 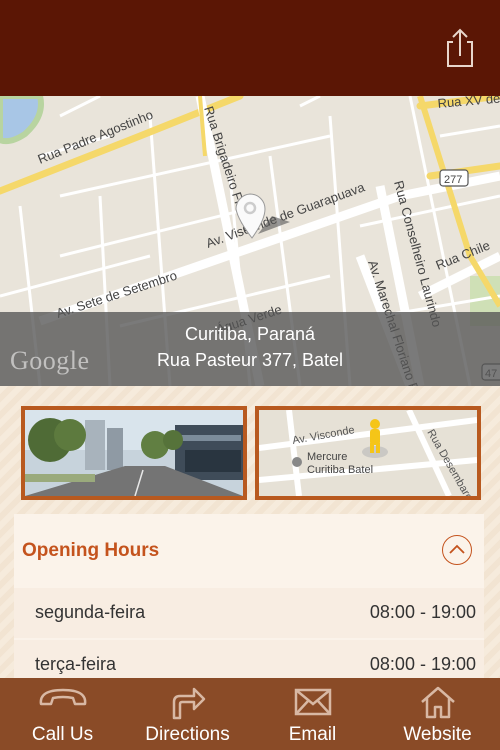 What do you see at coordinates (76, 664) in the screenshot?
I see `day-label: terça-feira` at bounding box center [76, 664].